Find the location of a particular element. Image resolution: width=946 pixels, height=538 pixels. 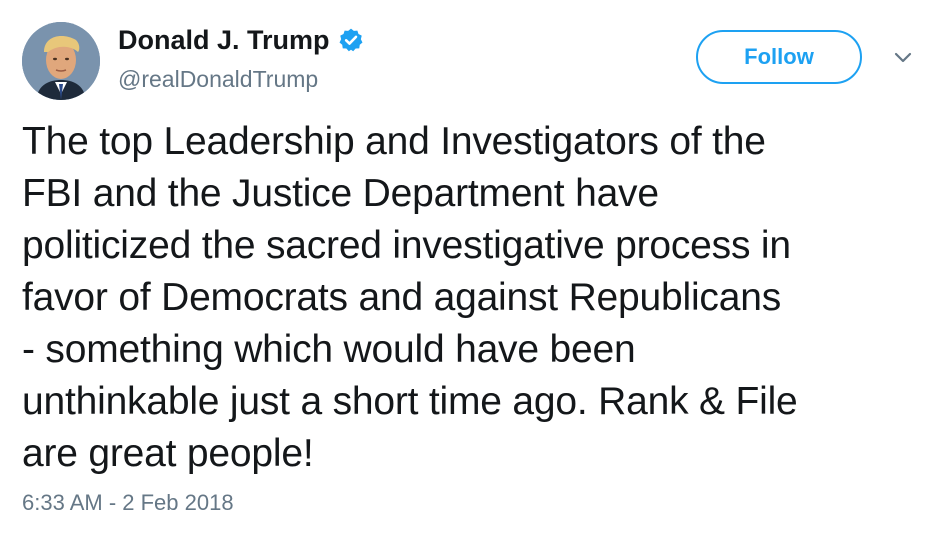

tweet-timestamp: 6:33 AM - 2 Feb 2018 is located at coordinates (128, 503).